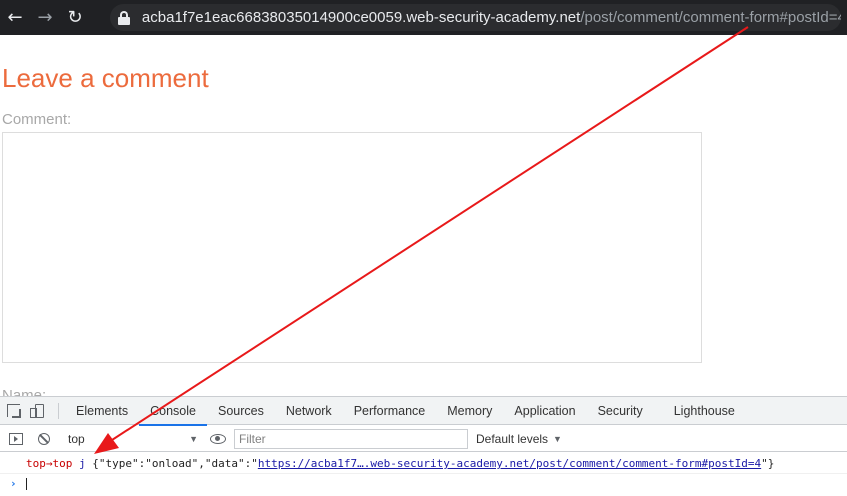  Describe the element at coordinates (37, 119) in the screenshot. I see `comment-label: Comment:` at that location.